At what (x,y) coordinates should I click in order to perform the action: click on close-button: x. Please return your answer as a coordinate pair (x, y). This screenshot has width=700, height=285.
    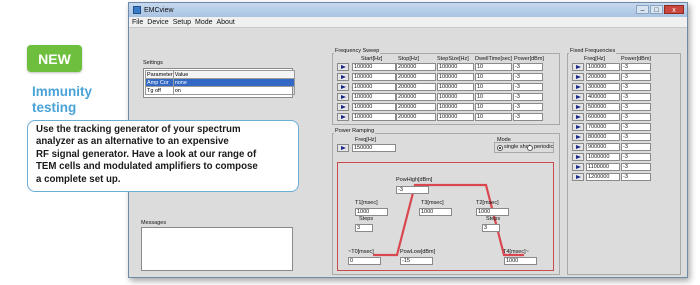
    Looking at the image, I should click on (674, 9).